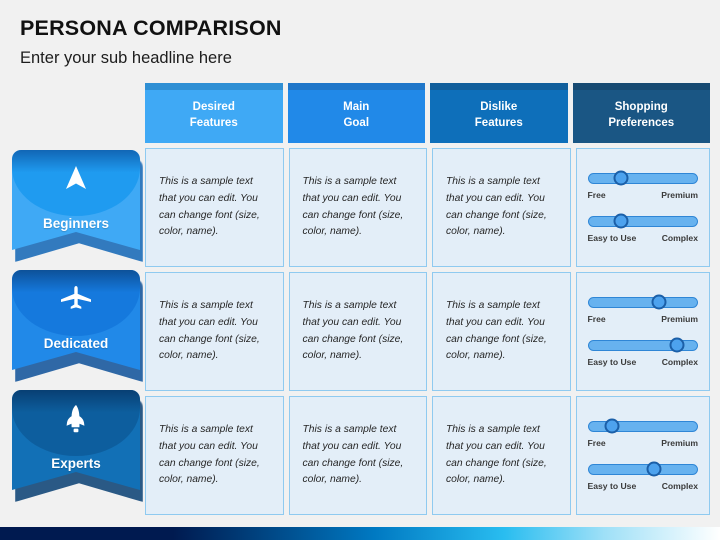  What do you see at coordinates (77, 446) in the screenshot?
I see `persona-badge-experts: Experts` at bounding box center [77, 446].